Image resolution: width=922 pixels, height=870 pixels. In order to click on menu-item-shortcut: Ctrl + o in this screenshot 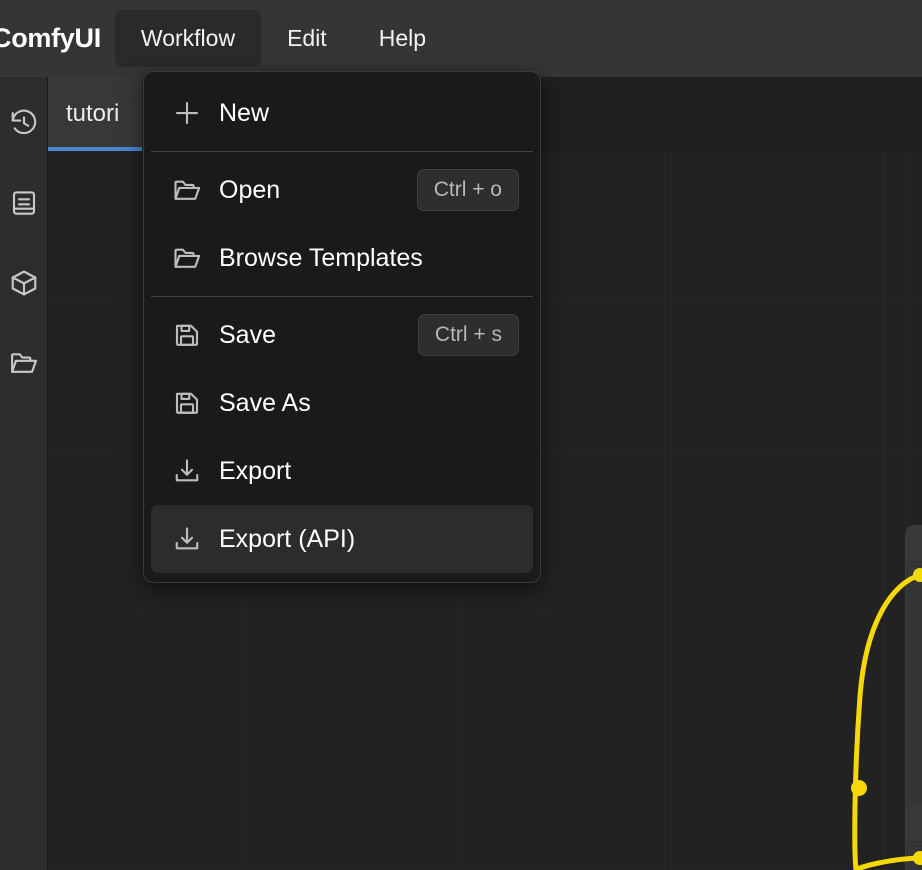, I will do `click(467, 190)`.